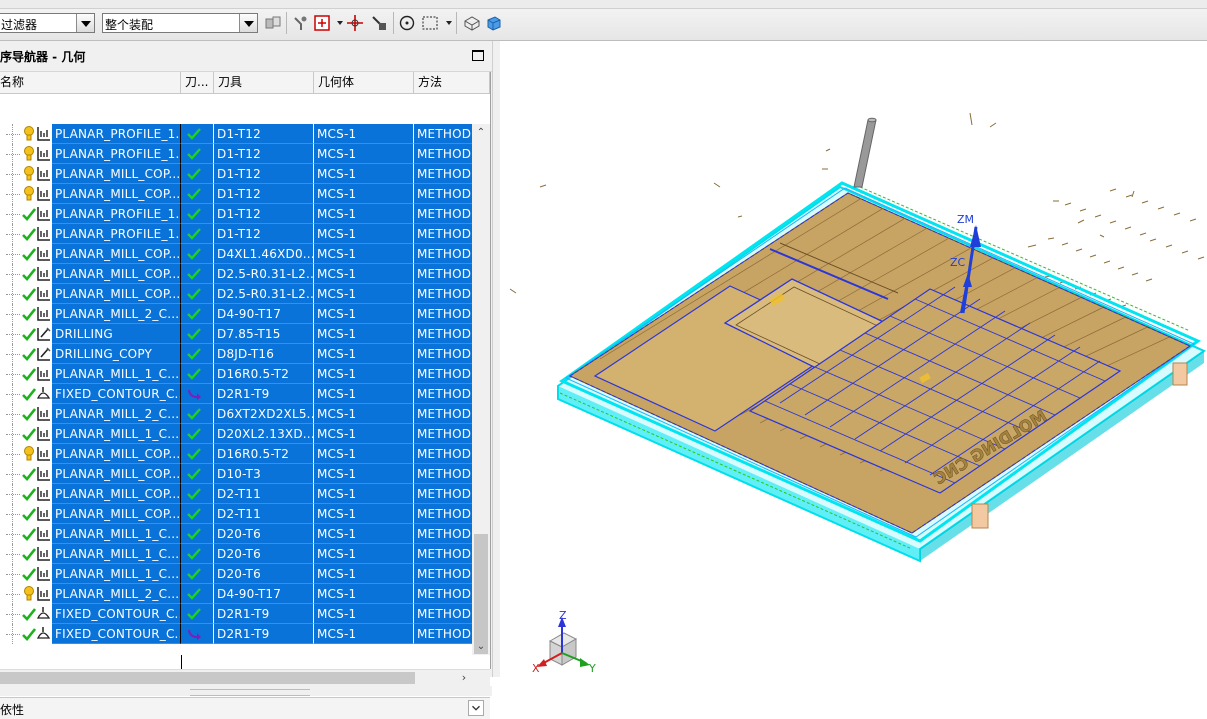 This screenshot has height=719, width=1207. I want to click on splitter-grip, so click(250, 692).